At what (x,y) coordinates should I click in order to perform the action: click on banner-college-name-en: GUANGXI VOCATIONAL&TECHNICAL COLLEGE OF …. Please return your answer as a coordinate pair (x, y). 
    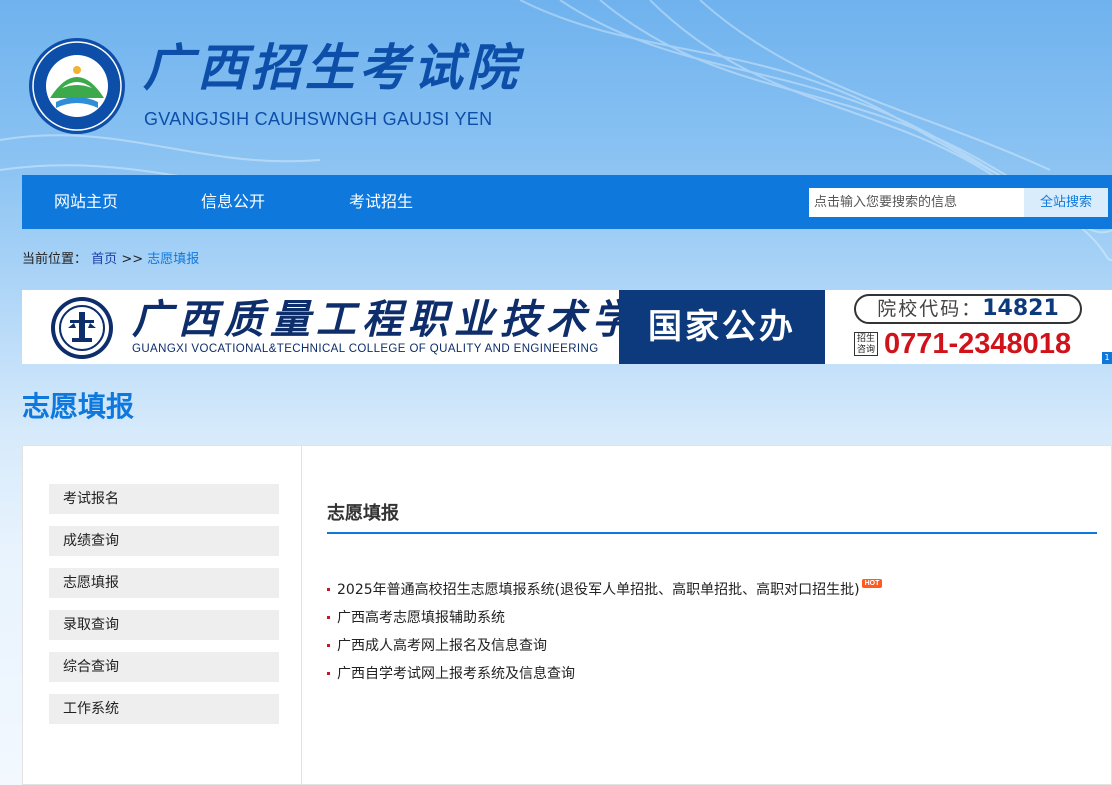
    Looking at the image, I should click on (365, 349).